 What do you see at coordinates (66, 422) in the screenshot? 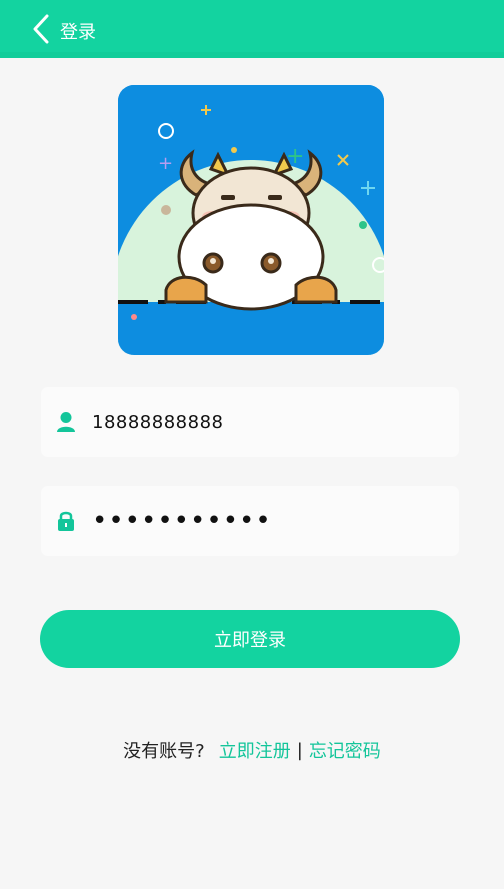
I see `user-icon` at bounding box center [66, 422].